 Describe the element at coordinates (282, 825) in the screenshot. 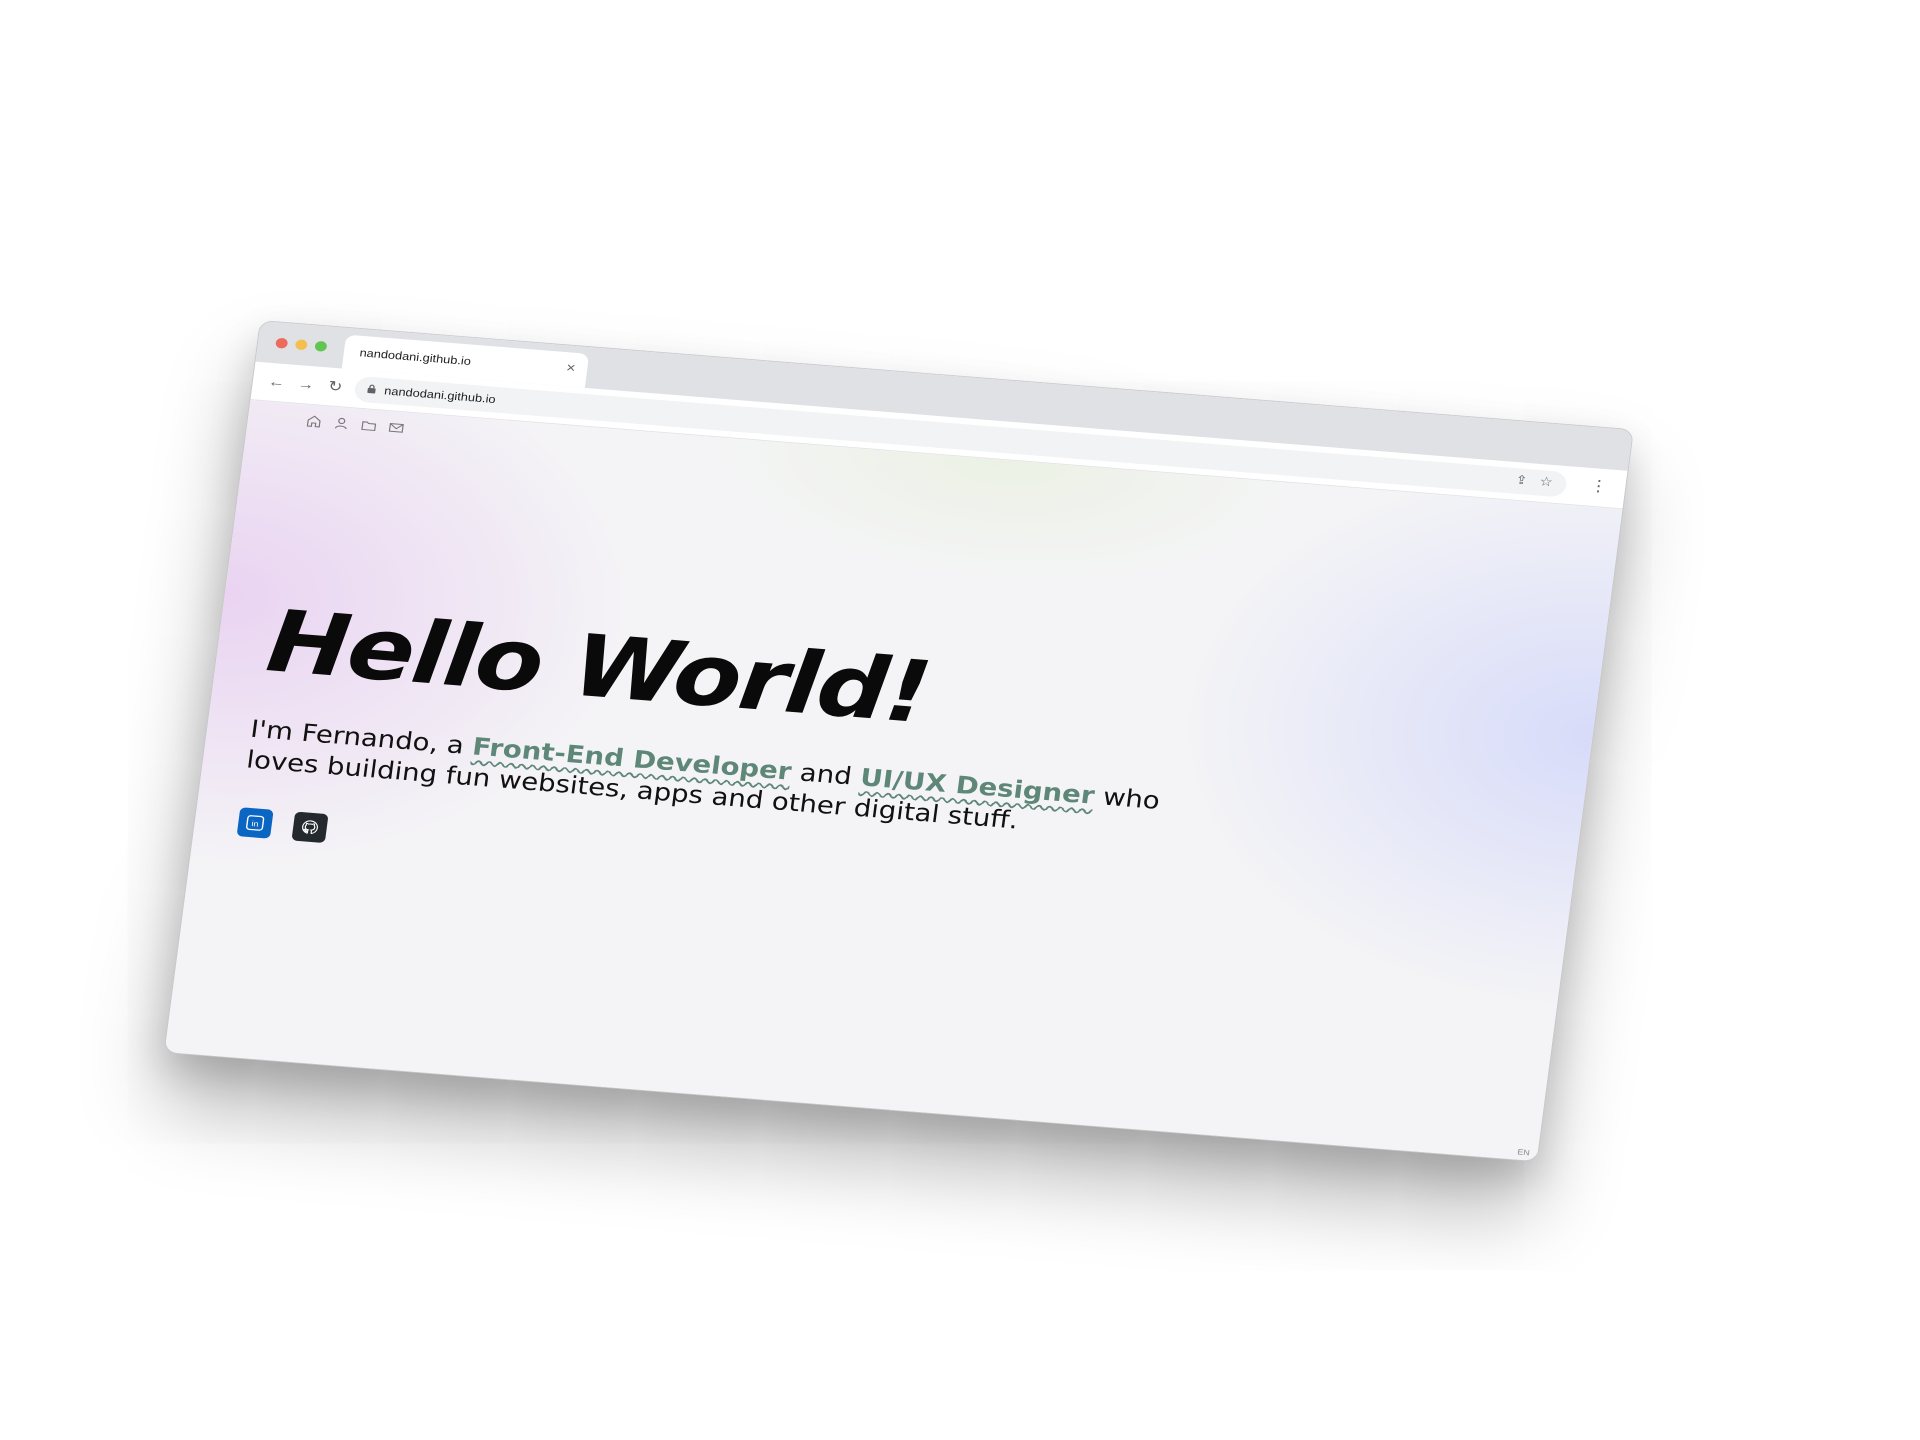

I see `social-links: in` at that location.